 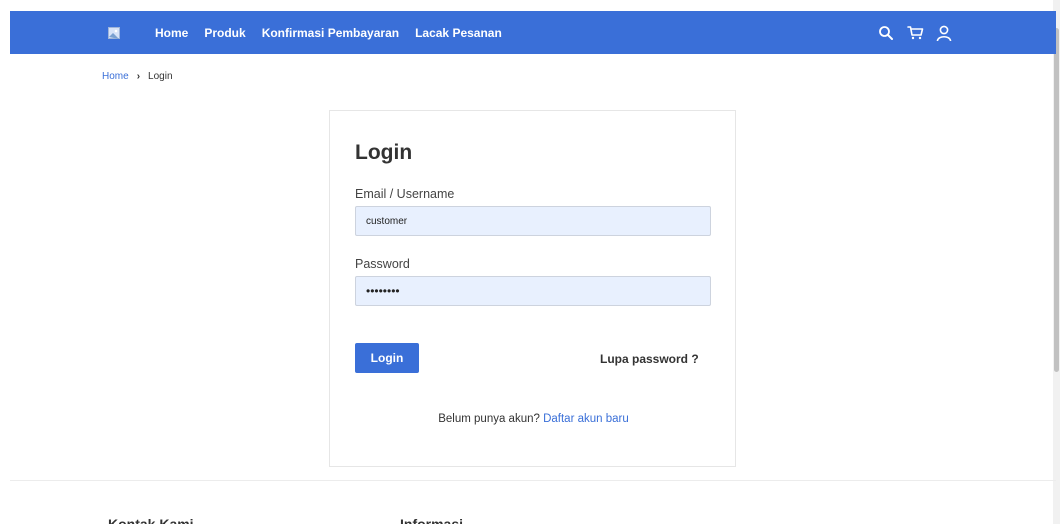 I want to click on login-title: Login, so click(x=384, y=152).